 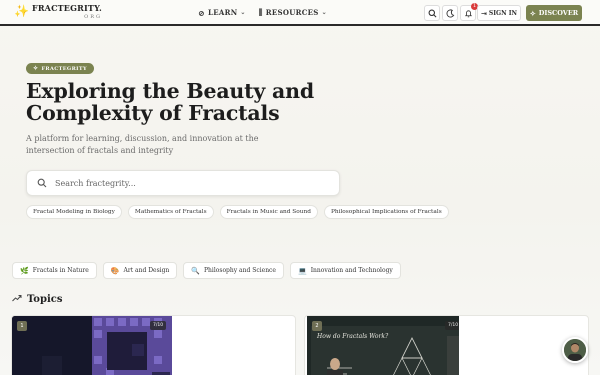 I want to click on category-art-and-design: 🎨 Art and Design, so click(x=140, y=270).